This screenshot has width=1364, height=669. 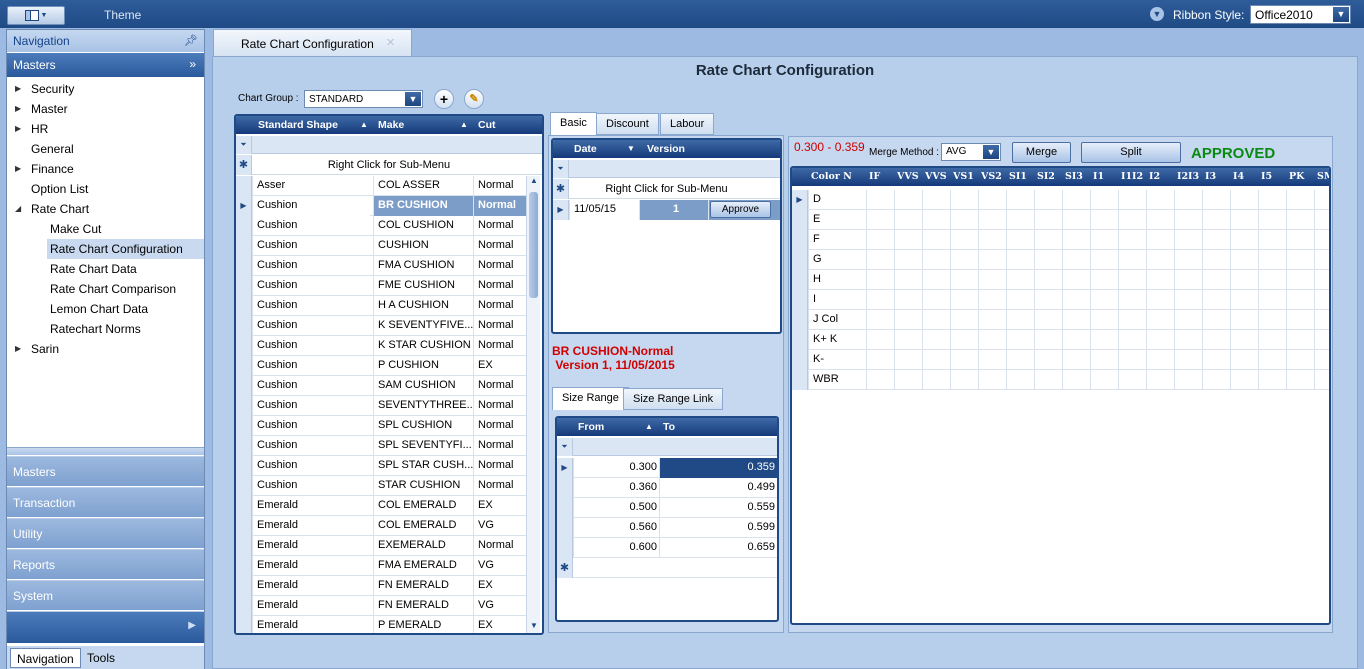 I want to click on col-grade: SMC, so click(x=1323, y=176).